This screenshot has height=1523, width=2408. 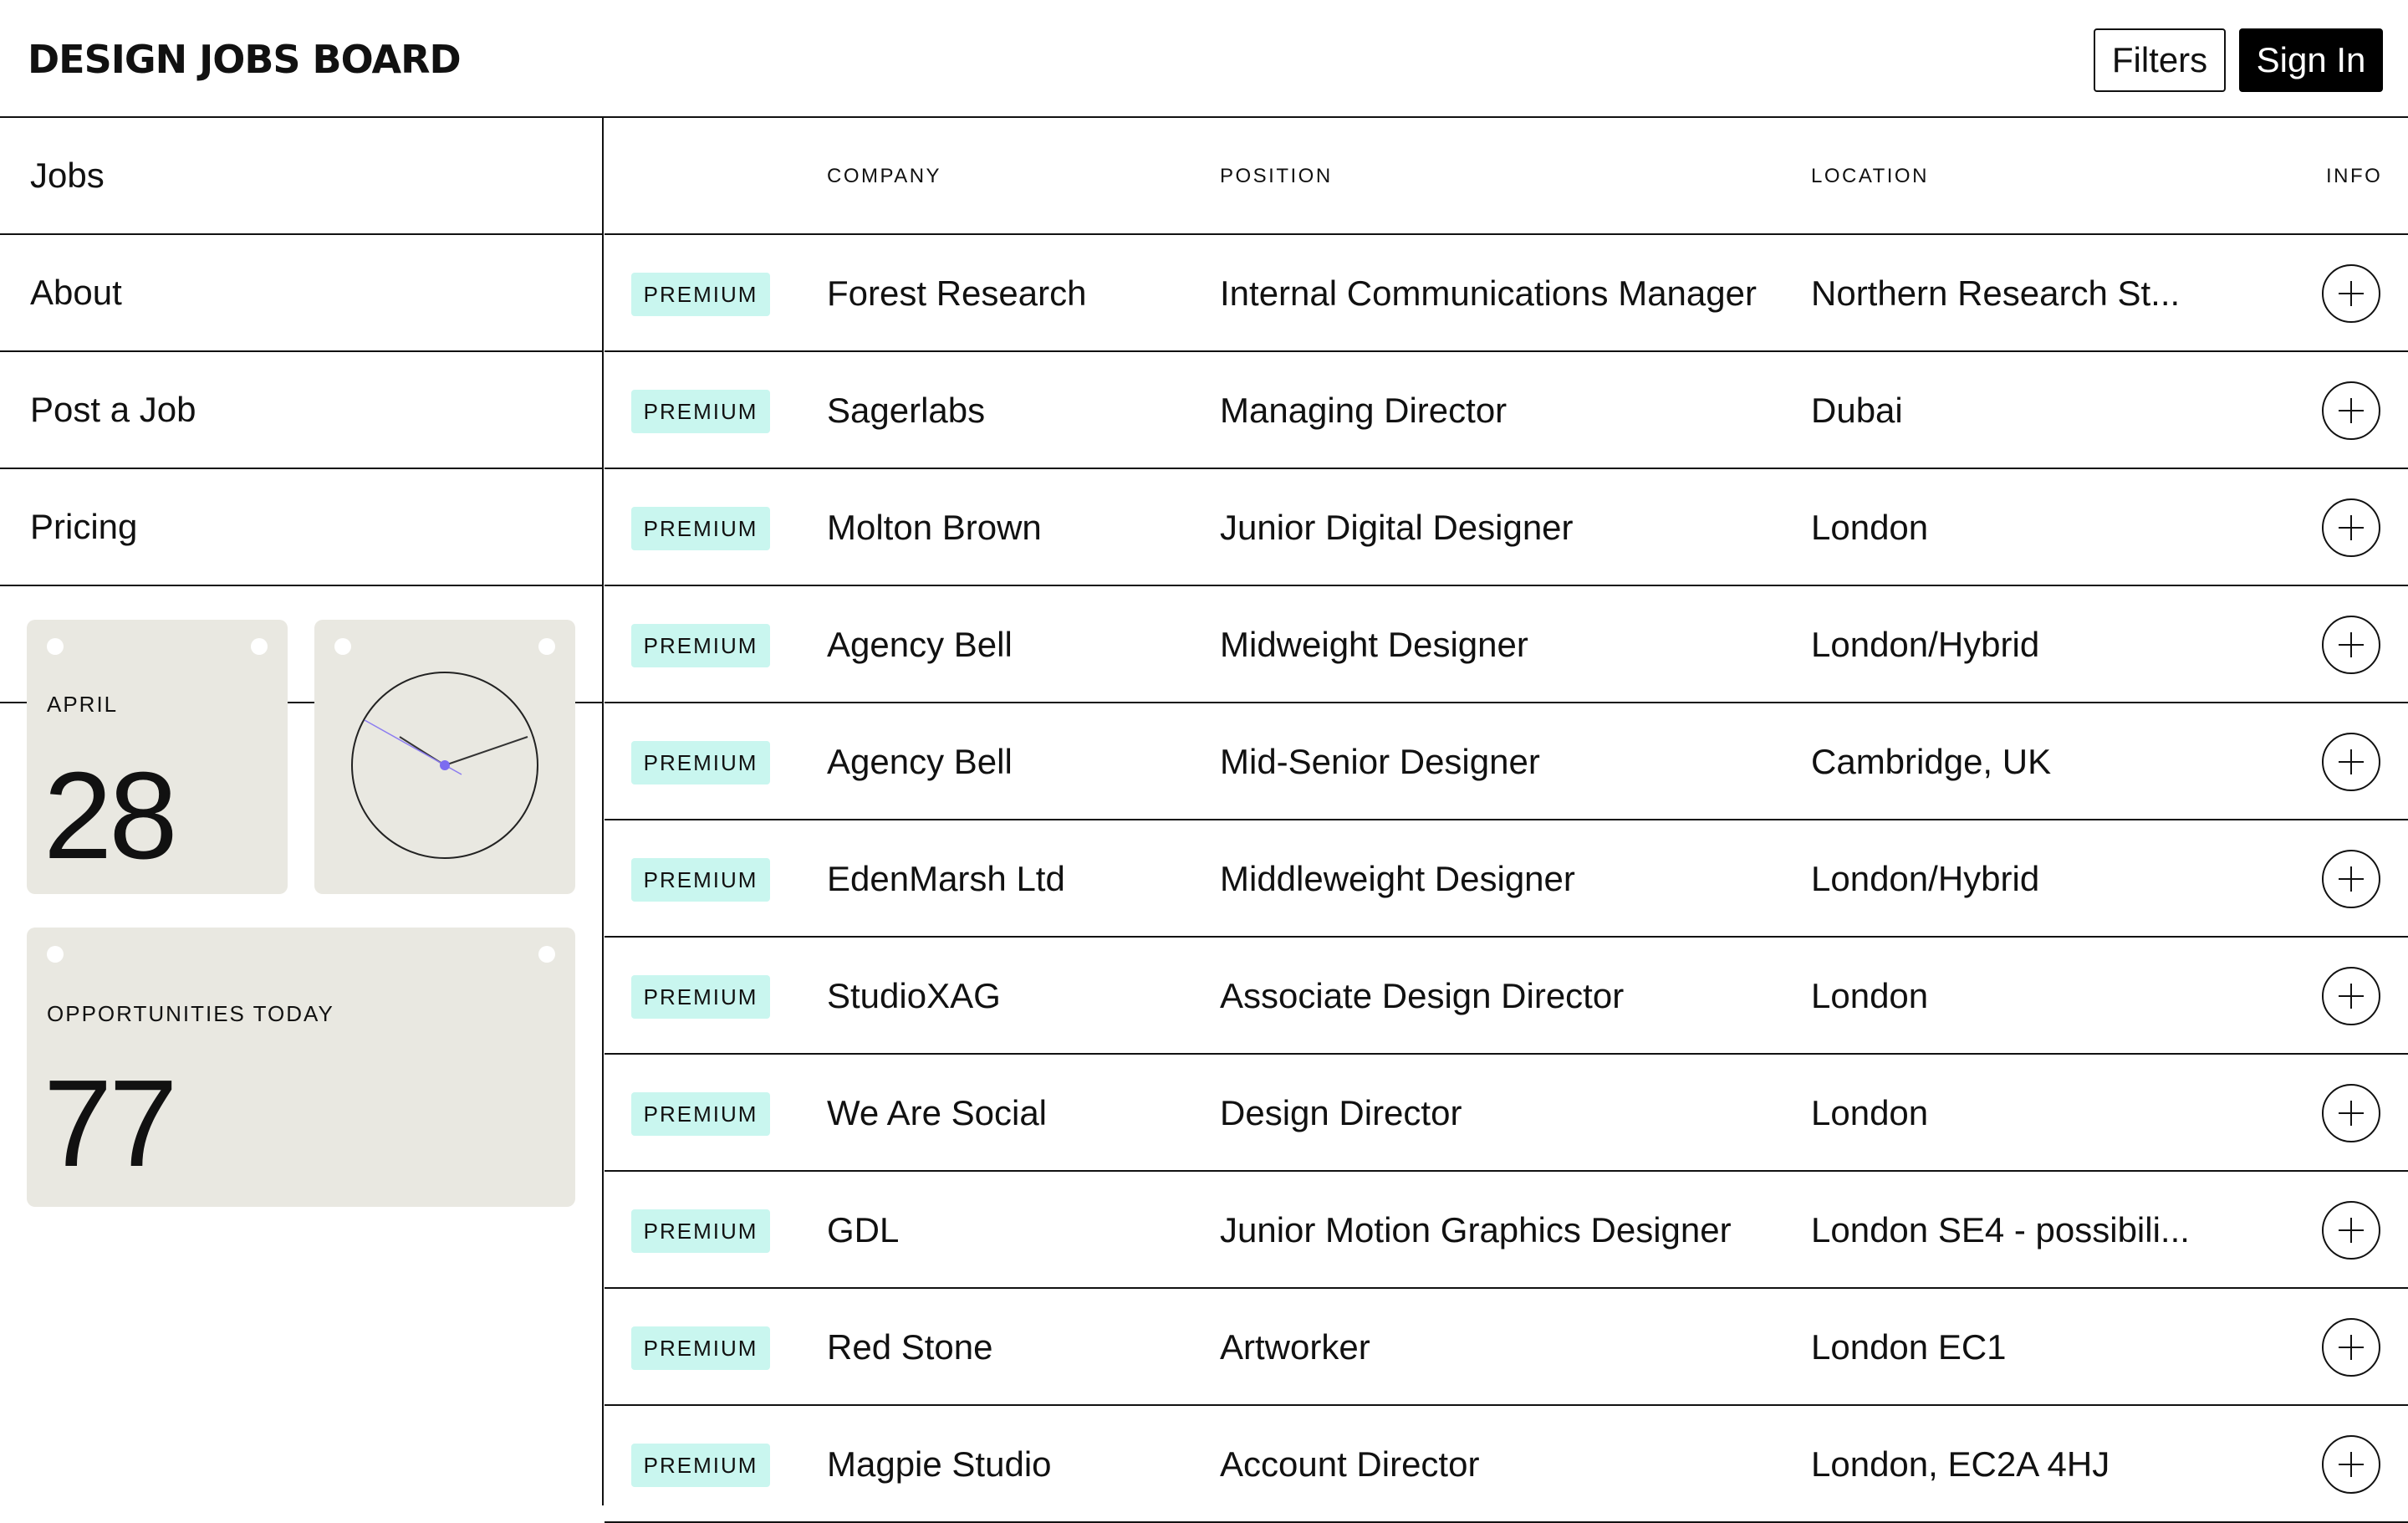 I want to click on location-cell: Cambridge, UK, so click(x=1931, y=761).